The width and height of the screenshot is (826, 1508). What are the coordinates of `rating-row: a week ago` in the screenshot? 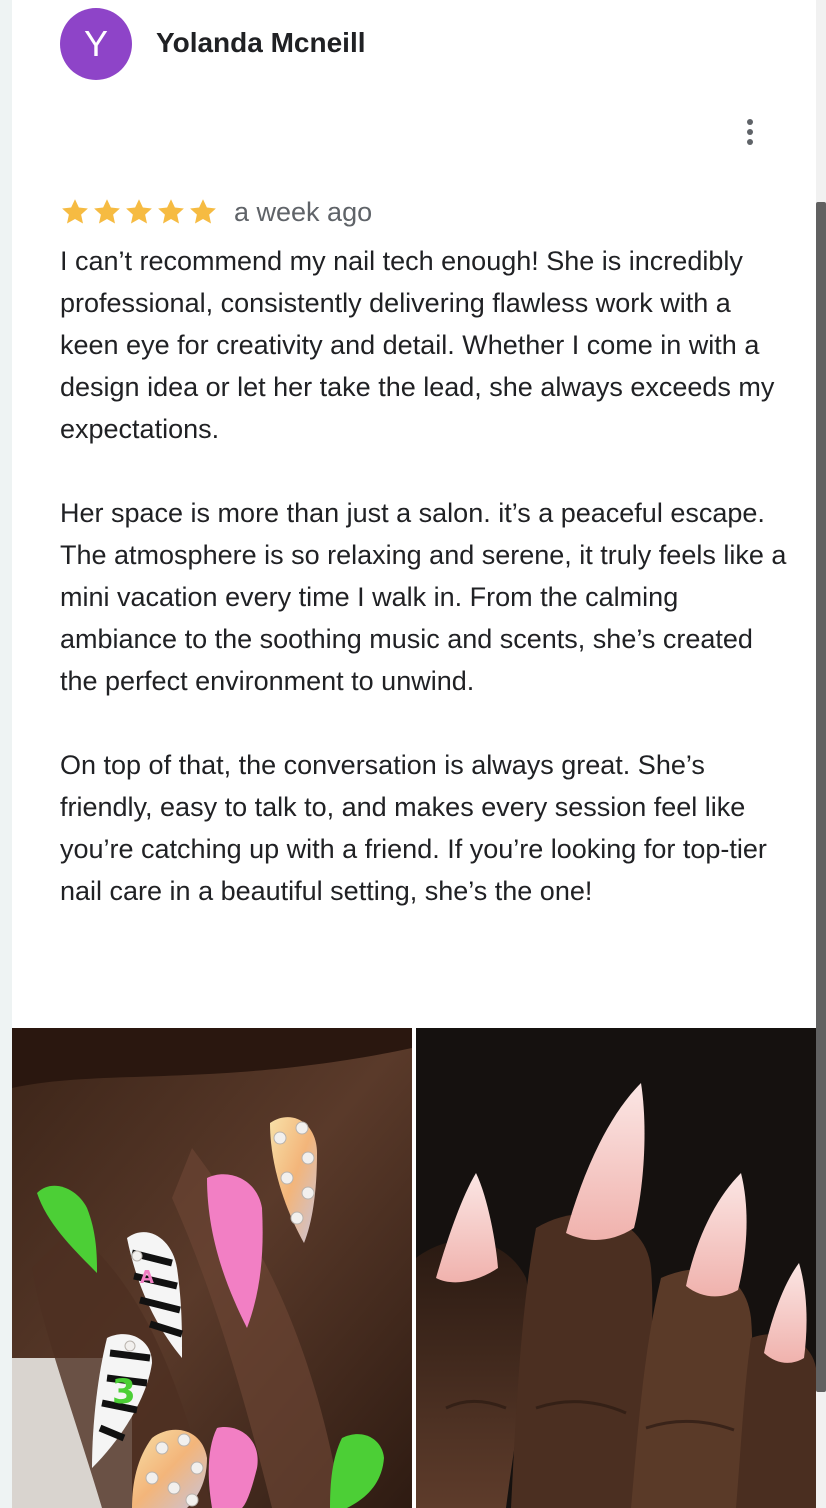 It's located at (216, 212).